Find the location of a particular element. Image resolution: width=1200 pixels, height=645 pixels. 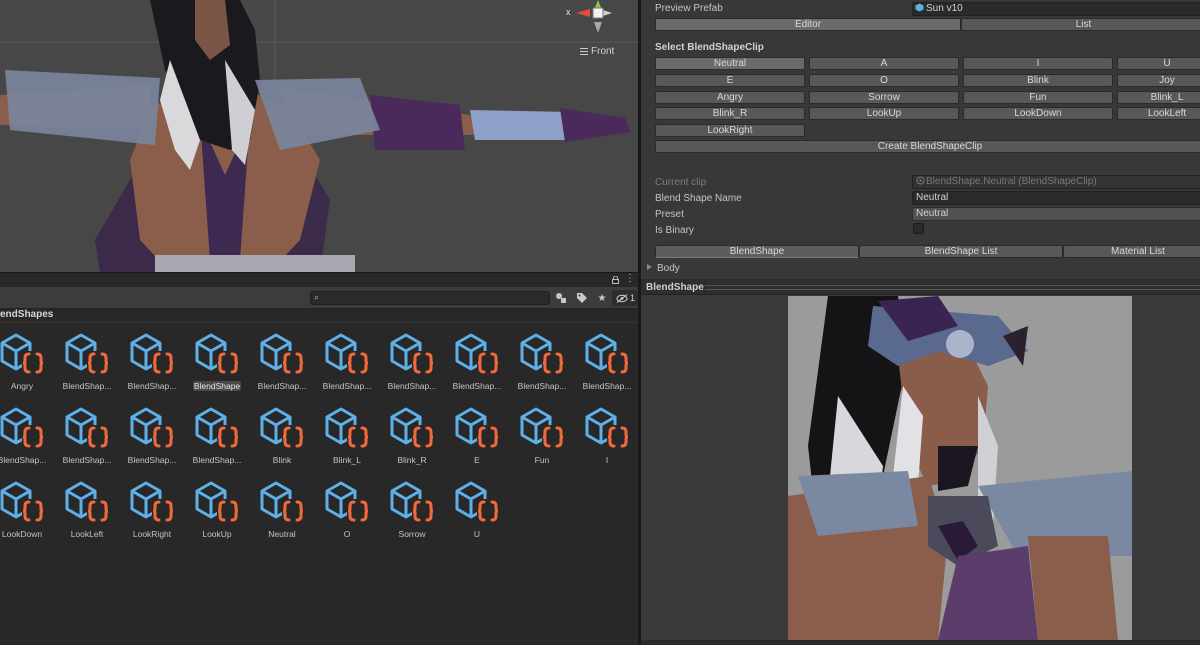

preview-prefab-label: Preview Prefab is located at coordinates (689, 8).